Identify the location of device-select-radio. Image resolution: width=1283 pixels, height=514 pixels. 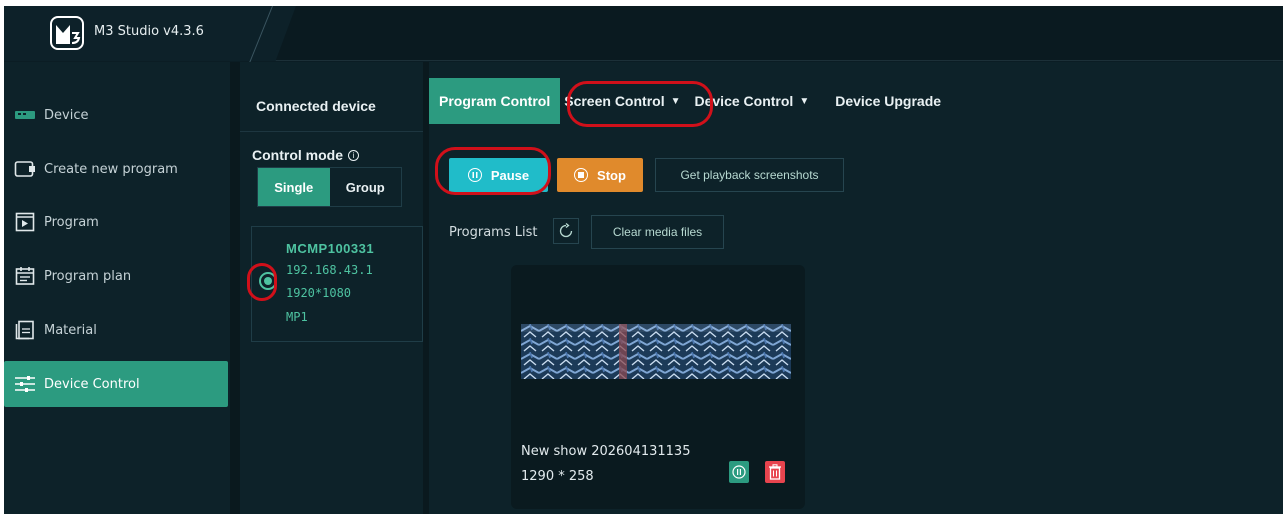
(268, 281).